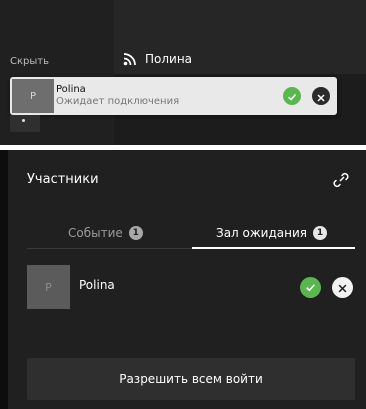  Describe the element at coordinates (169, 59) in the screenshot. I see `speaker-name: Полина` at that location.